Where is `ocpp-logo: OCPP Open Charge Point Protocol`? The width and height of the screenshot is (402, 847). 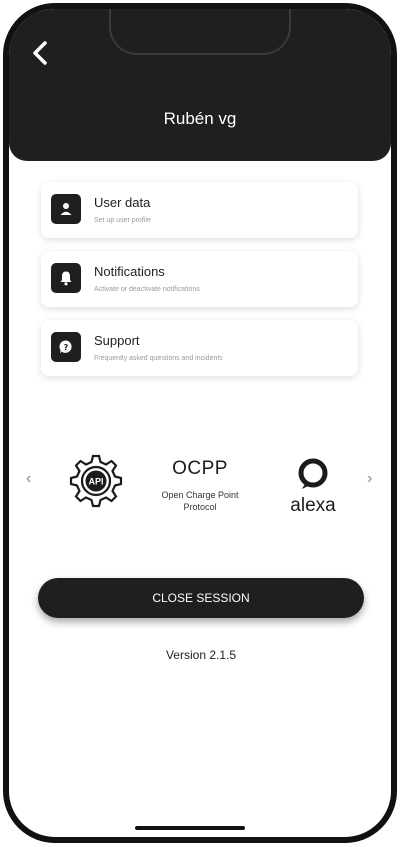
ocpp-logo: OCPP Open Charge Point Protocol is located at coordinates (200, 485).